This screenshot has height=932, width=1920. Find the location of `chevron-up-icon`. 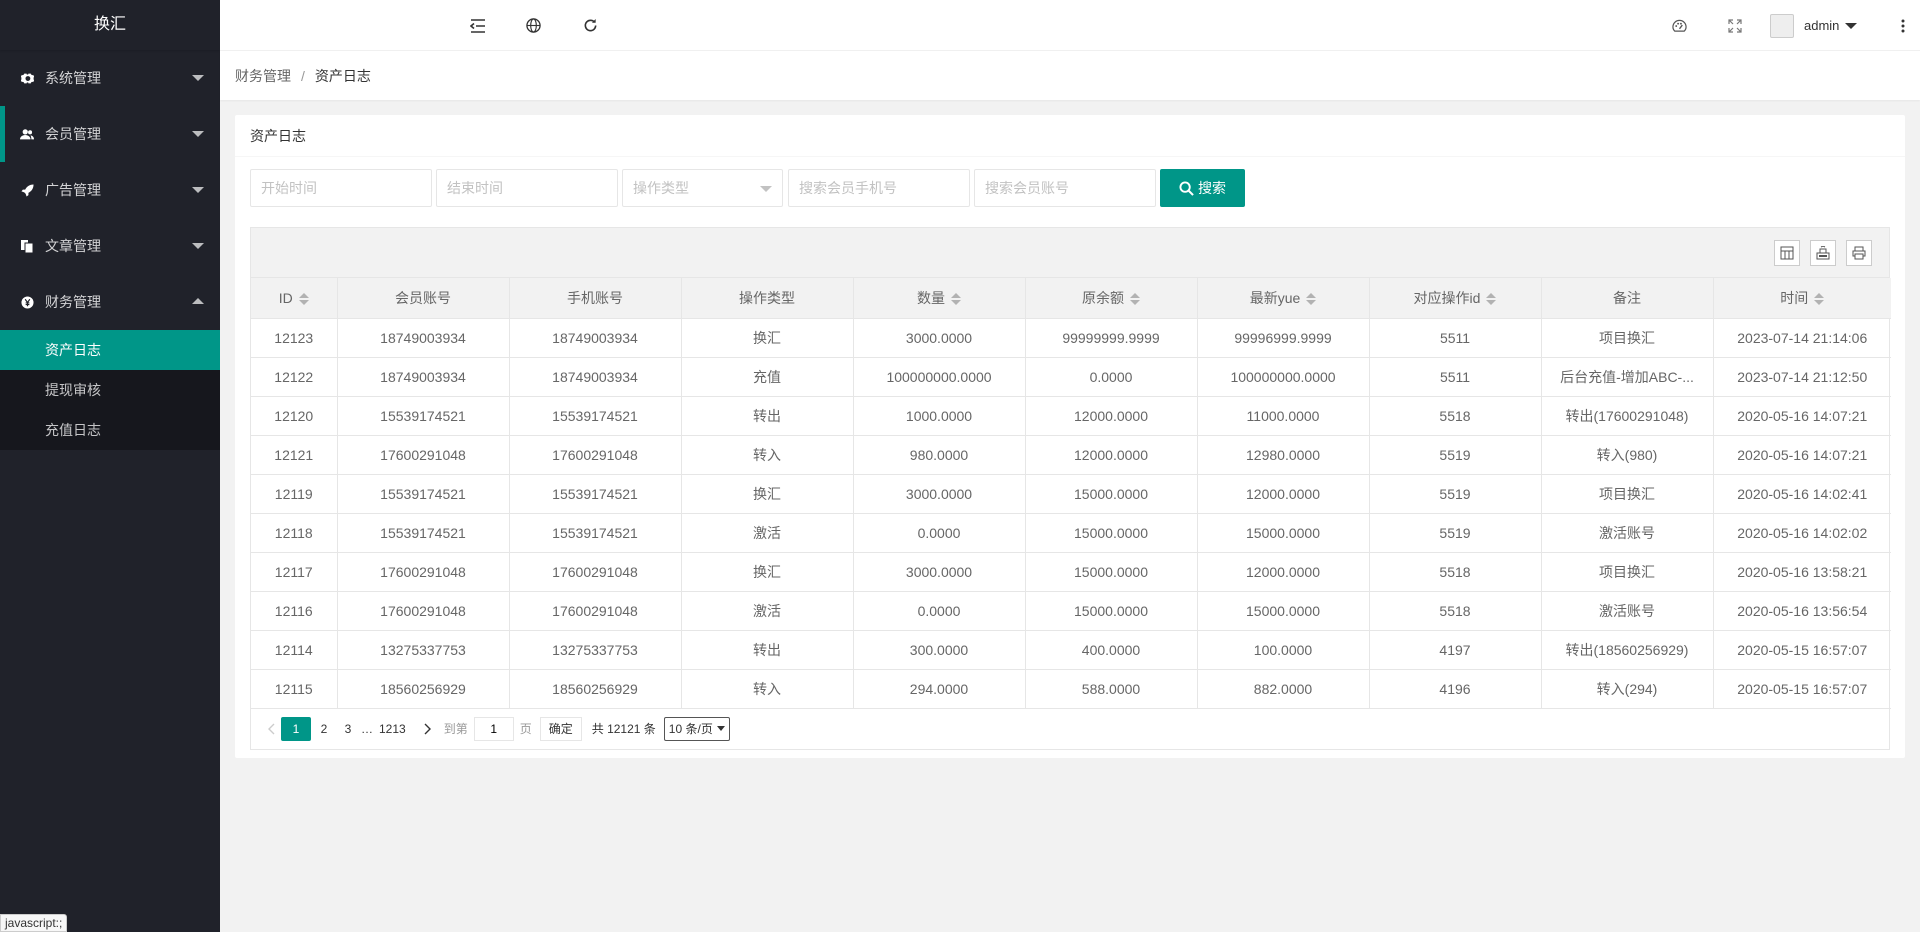

chevron-up-icon is located at coordinates (198, 301).